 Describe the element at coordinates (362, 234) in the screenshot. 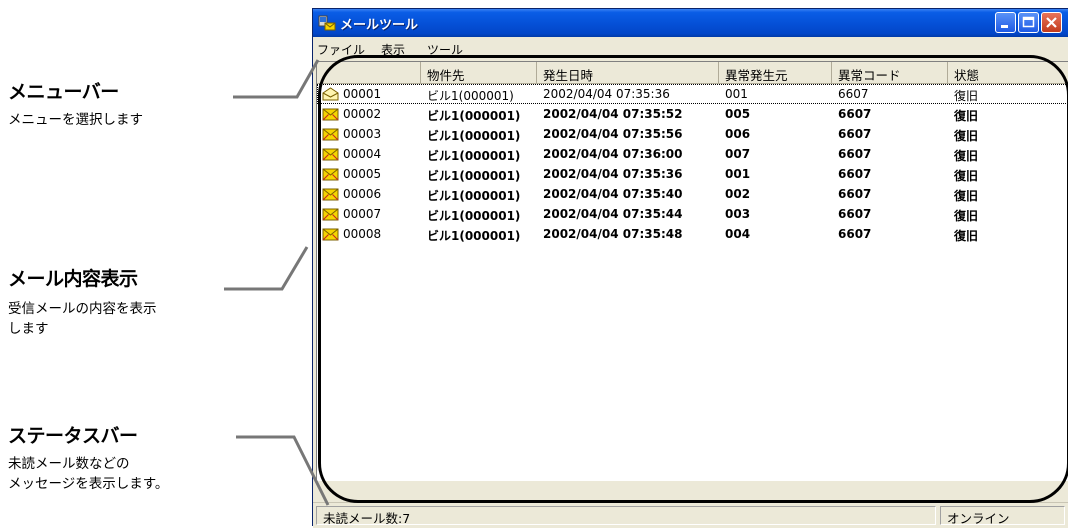

I see `cell-id: 00008` at that location.